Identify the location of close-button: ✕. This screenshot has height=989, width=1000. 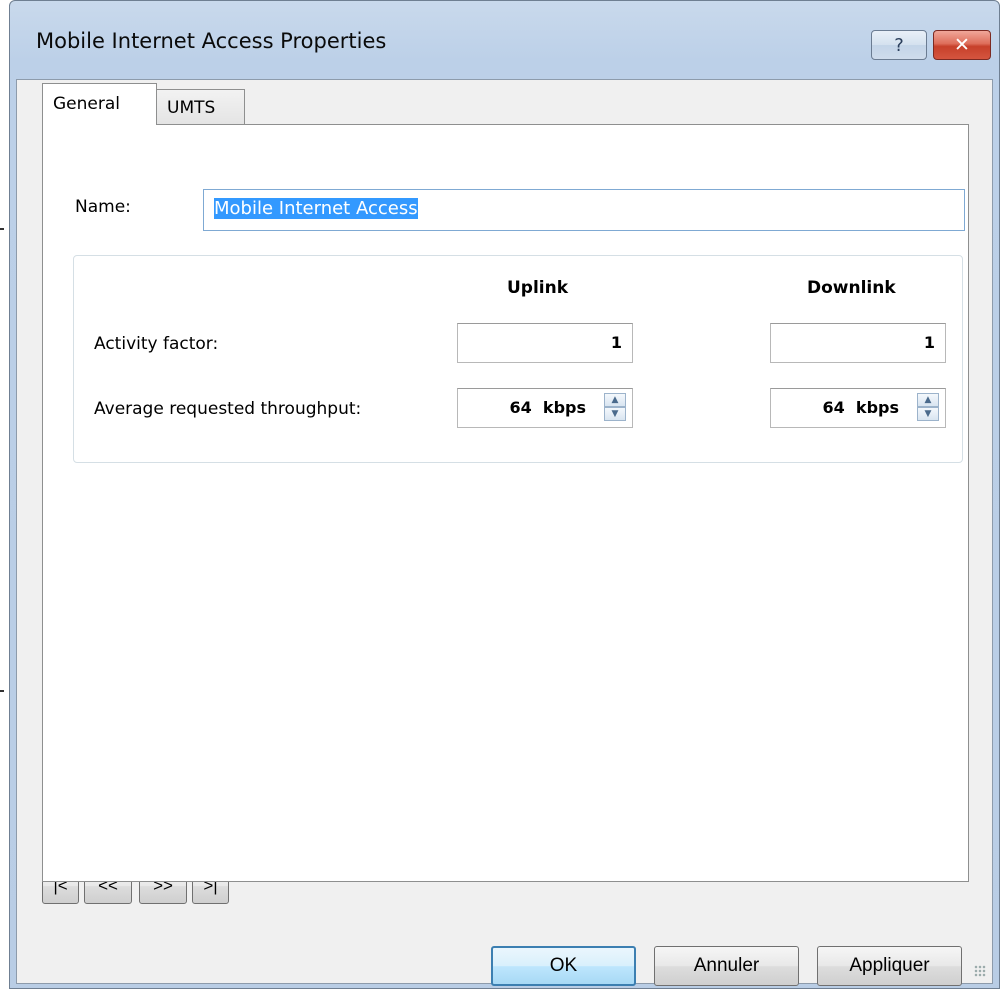
(962, 45).